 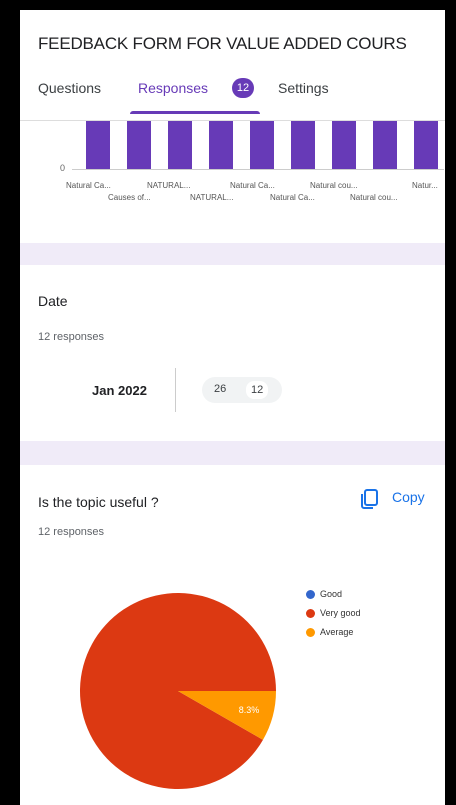 What do you see at coordinates (331, 594) in the screenshot?
I see `legend-label: Good` at bounding box center [331, 594].